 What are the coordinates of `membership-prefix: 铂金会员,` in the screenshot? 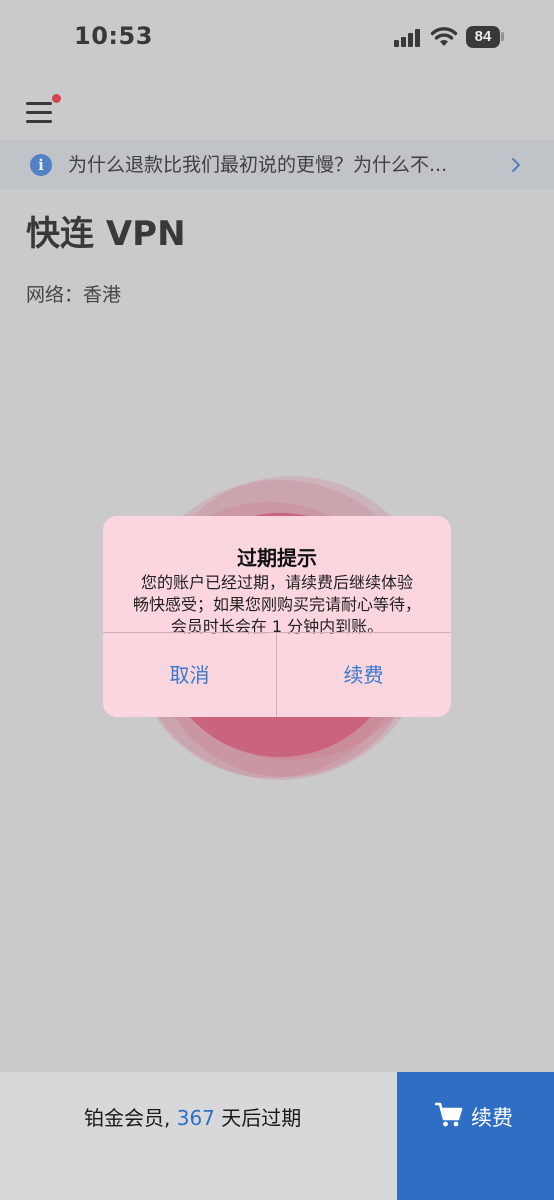 It's located at (130, 1118).